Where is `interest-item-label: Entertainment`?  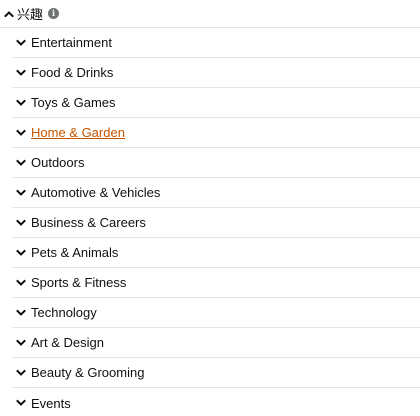
interest-item-label: Entertainment is located at coordinates (71, 42).